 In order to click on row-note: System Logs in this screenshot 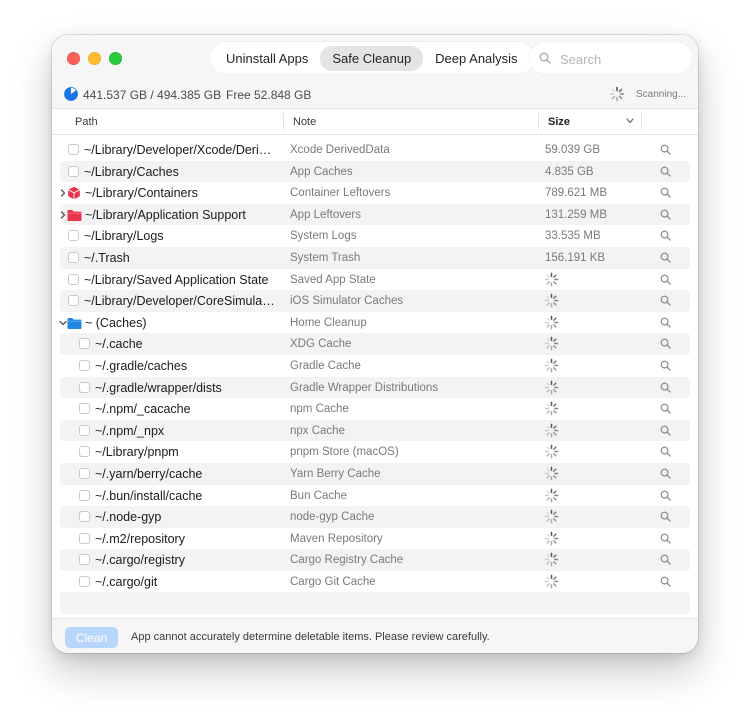, I will do `click(323, 236)`.